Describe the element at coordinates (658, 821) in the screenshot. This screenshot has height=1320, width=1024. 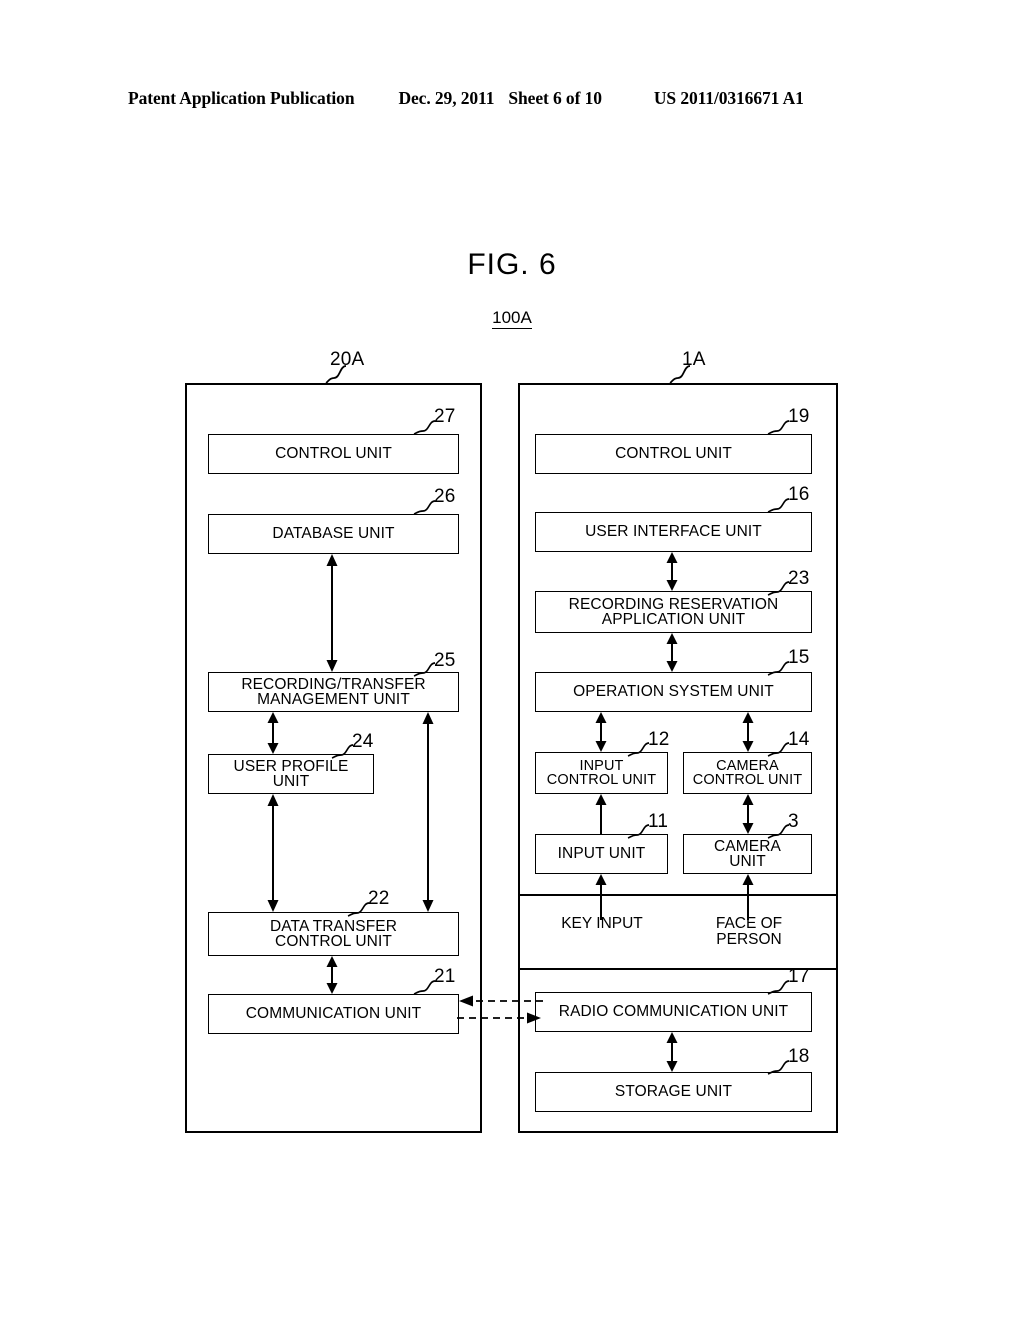
I see `ref-11-label: 11` at that location.